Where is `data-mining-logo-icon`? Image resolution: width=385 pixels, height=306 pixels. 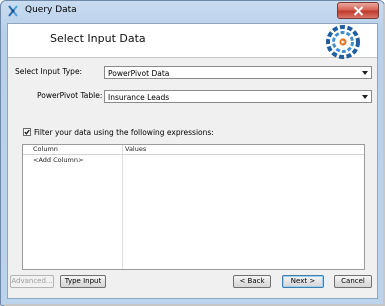 data-mining-logo-icon is located at coordinates (343, 42).